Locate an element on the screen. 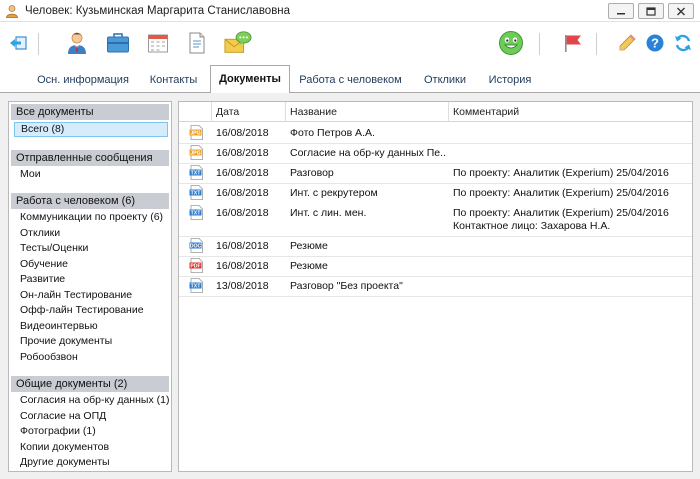 This screenshot has width=700, height=479. sidebar-item-video-interview: Видеоинтервью is located at coordinates (59, 326).